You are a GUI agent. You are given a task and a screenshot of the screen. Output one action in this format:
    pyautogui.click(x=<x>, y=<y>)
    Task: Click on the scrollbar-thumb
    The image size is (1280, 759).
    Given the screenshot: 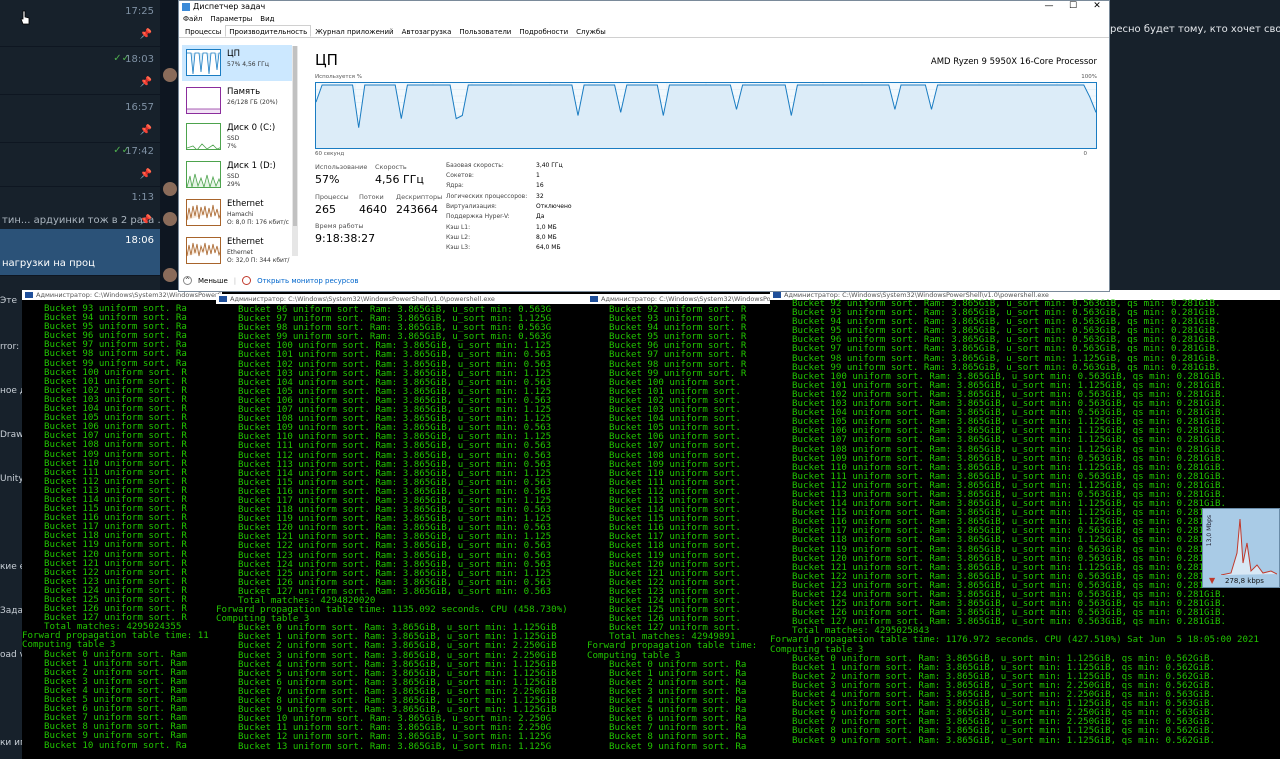 What is the action you would take?
    pyautogui.click(x=295, y=136)
    